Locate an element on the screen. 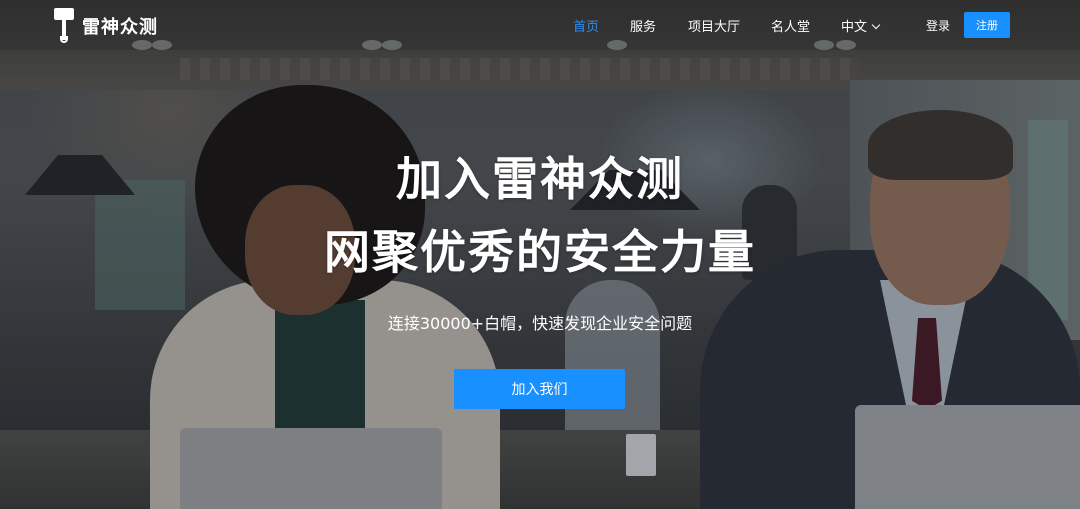  logo: 雷神众测 is located at coordinates (106, 26).